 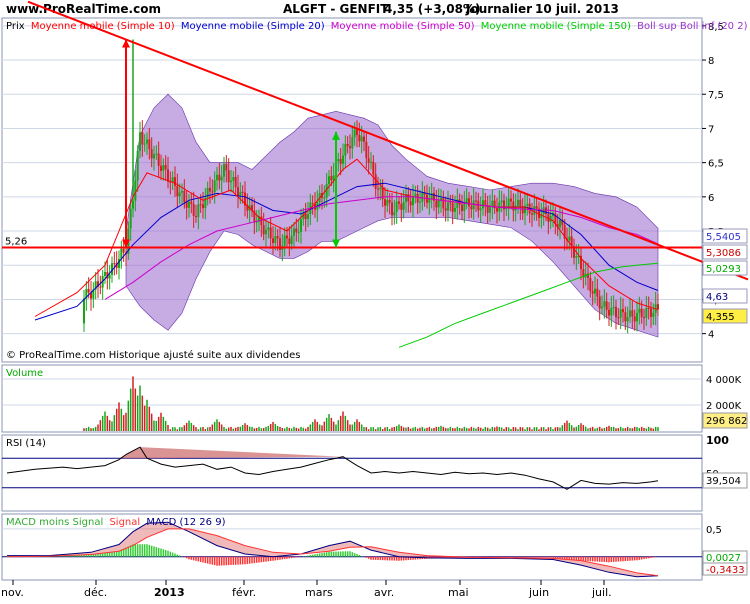 What do you see at coordinates (83, 9) in the screenshot?
I see `site-label: www.ProRealTime.com` at bounding box center [83, 9].